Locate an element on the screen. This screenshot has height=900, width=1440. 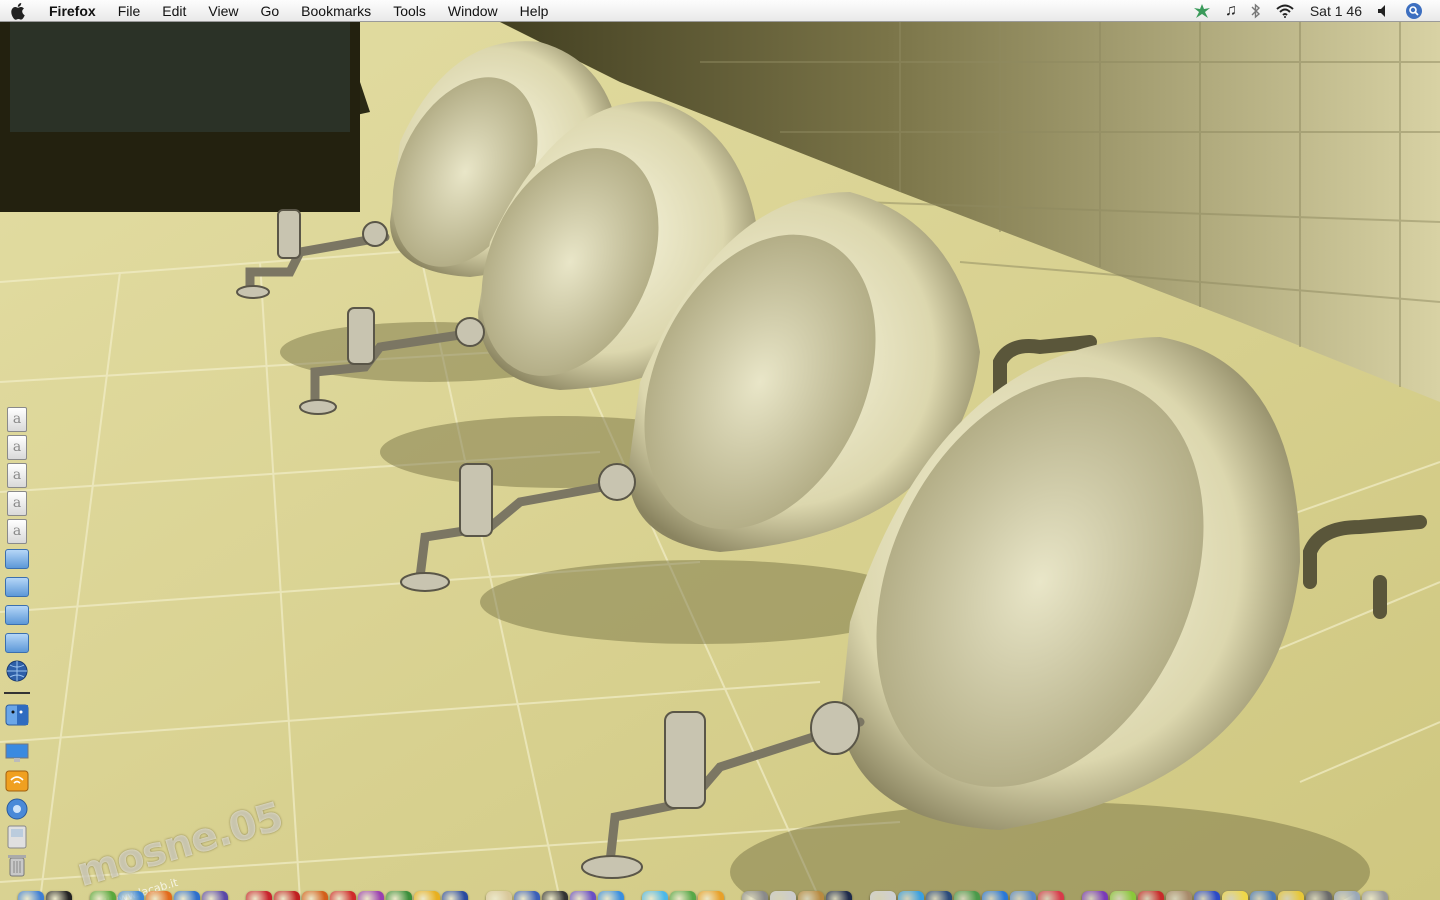
wifi-base-icon is located at coordinates (17, 781).